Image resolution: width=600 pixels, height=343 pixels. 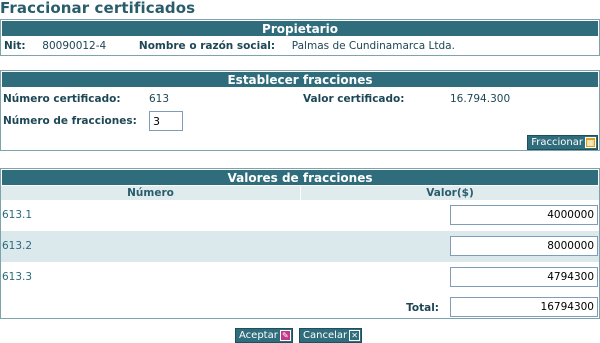 What do you see at coordinates (355, 335) in the screenshot?
I see `close-icon: ✕` at bounding box center [355, 335].